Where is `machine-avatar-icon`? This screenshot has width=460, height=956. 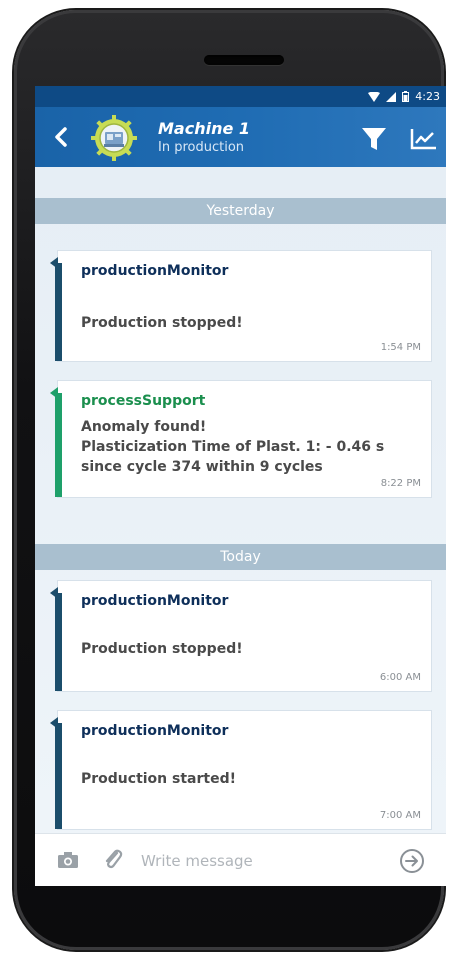 machine-avatar-icon is located at coordinates (114, 138).